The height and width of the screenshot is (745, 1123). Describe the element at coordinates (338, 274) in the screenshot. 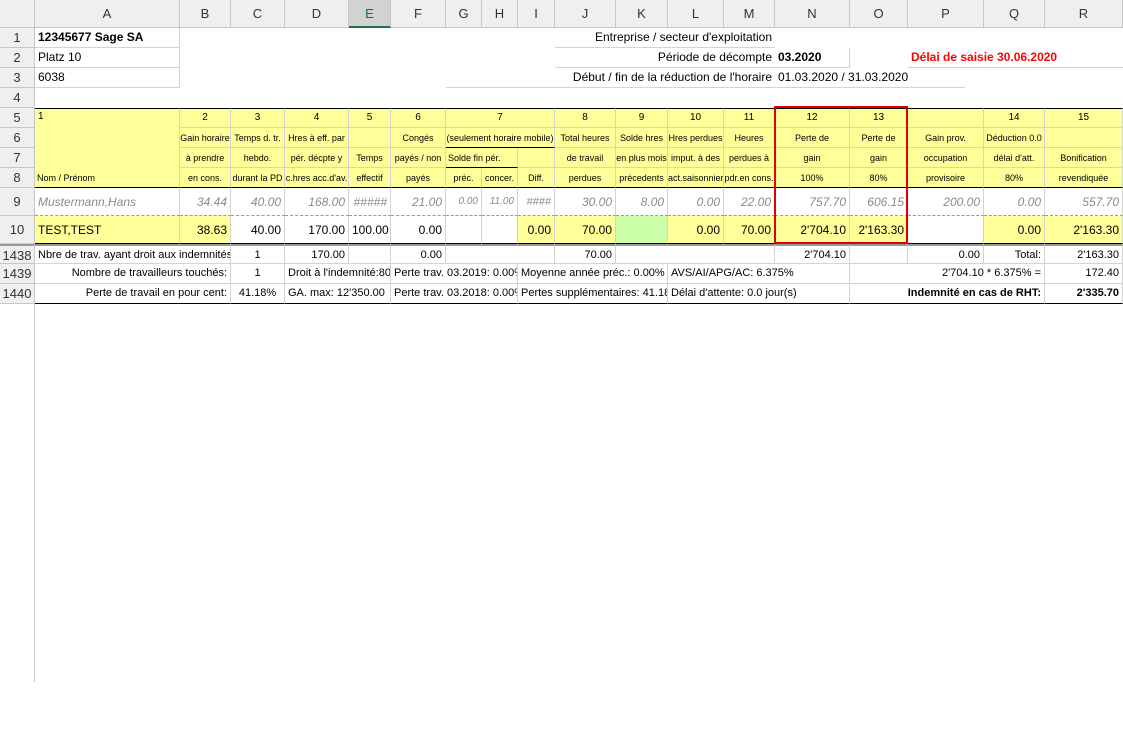

I see `summary-entitlement: Droit à l'indemnité:80%` at that location.